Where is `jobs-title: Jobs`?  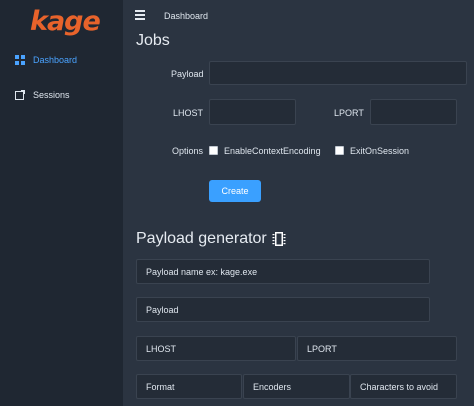 jobs-title: Jobs is located at coordinates (153, 40).